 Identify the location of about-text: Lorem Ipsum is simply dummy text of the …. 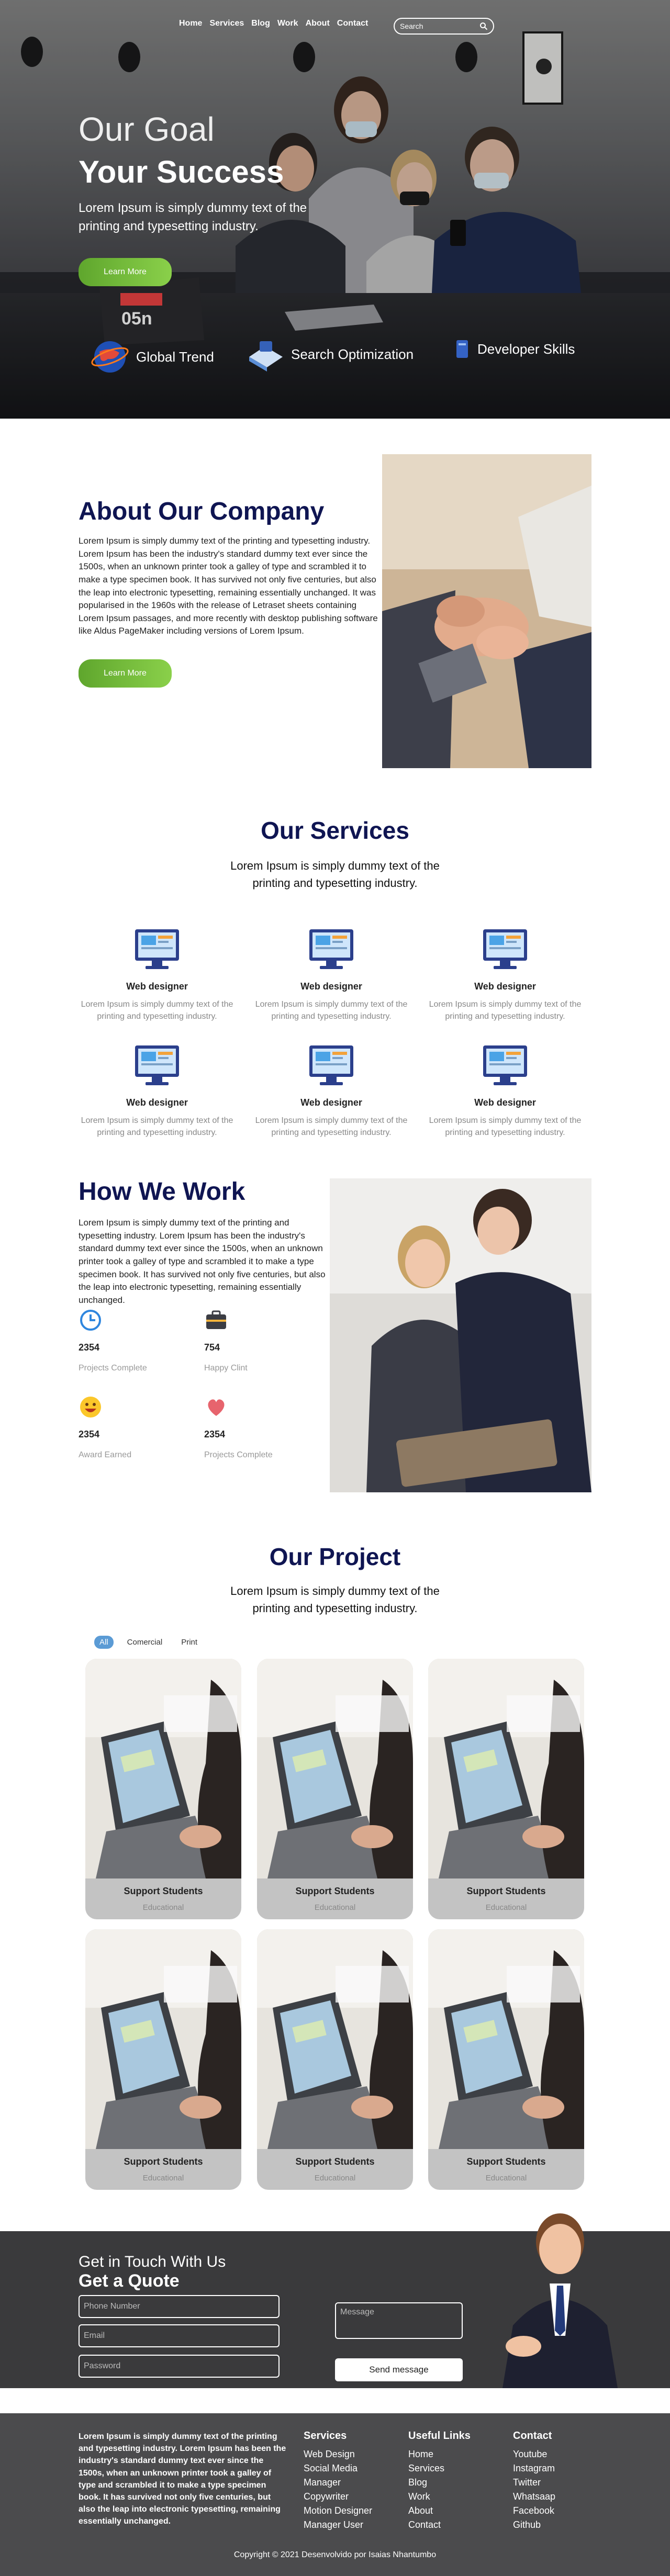
(228, 586).